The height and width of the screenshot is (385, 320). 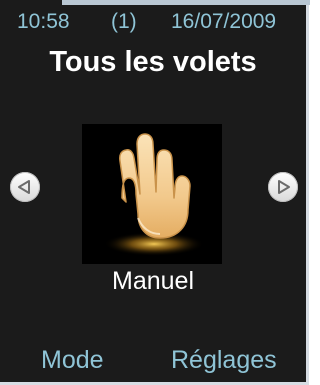 I want to click on next-button, so click(x=283, y=187).